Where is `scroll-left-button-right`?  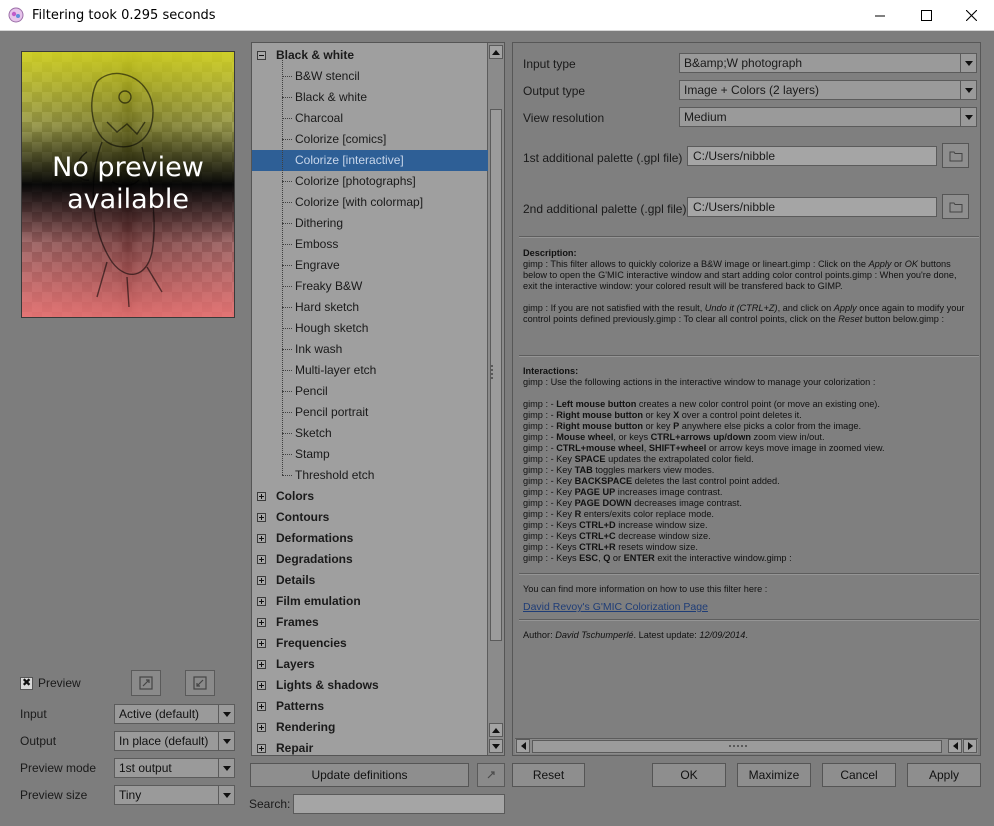 scroll-left-button-right is located at coordinates (955, 746).